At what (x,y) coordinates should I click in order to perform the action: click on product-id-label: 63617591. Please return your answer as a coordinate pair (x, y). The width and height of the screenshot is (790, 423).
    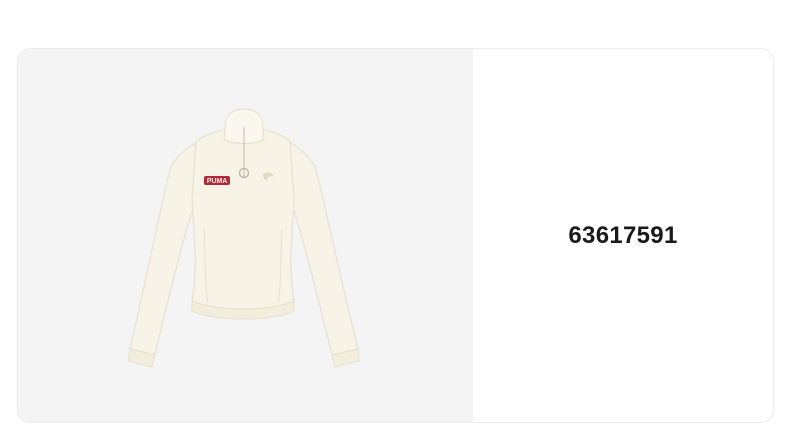
    Looking at the image, I should click on (623, 235).